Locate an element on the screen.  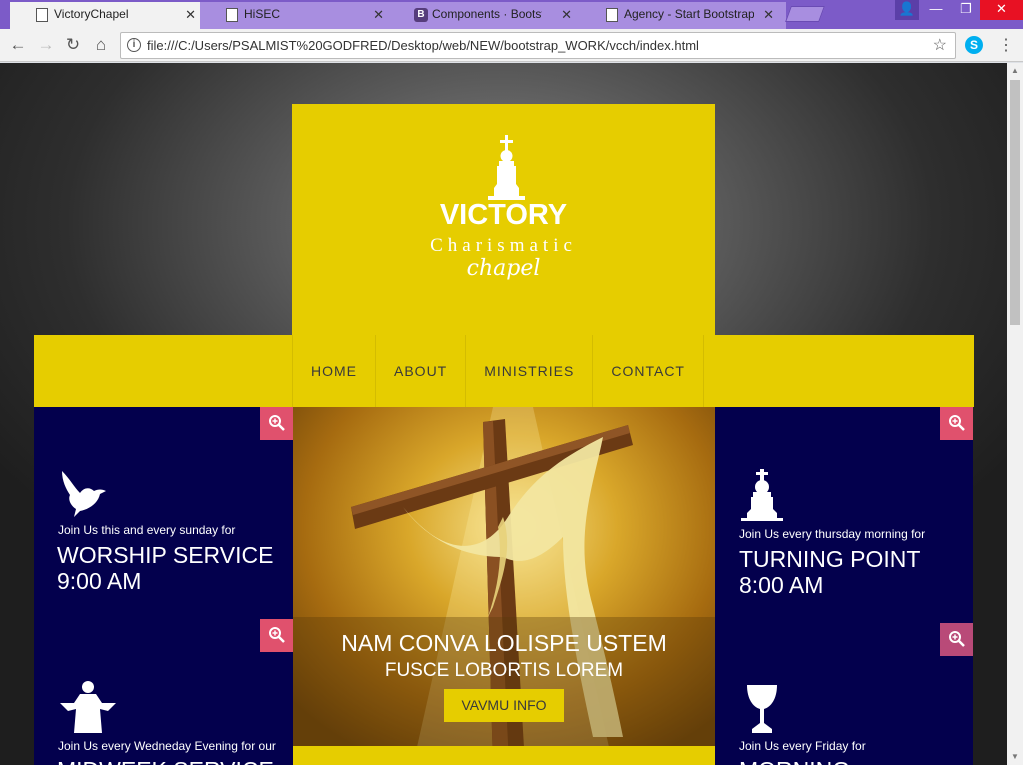
panel-subtitle: Join Us every Friday for is located at coordinates (802, 746).